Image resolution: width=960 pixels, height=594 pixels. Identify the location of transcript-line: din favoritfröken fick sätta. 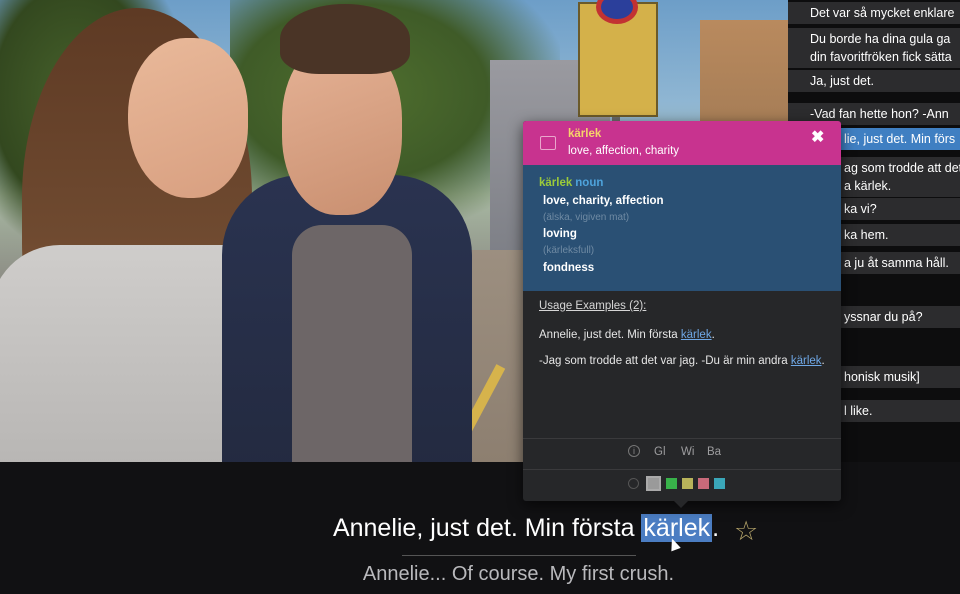
(874, 57).